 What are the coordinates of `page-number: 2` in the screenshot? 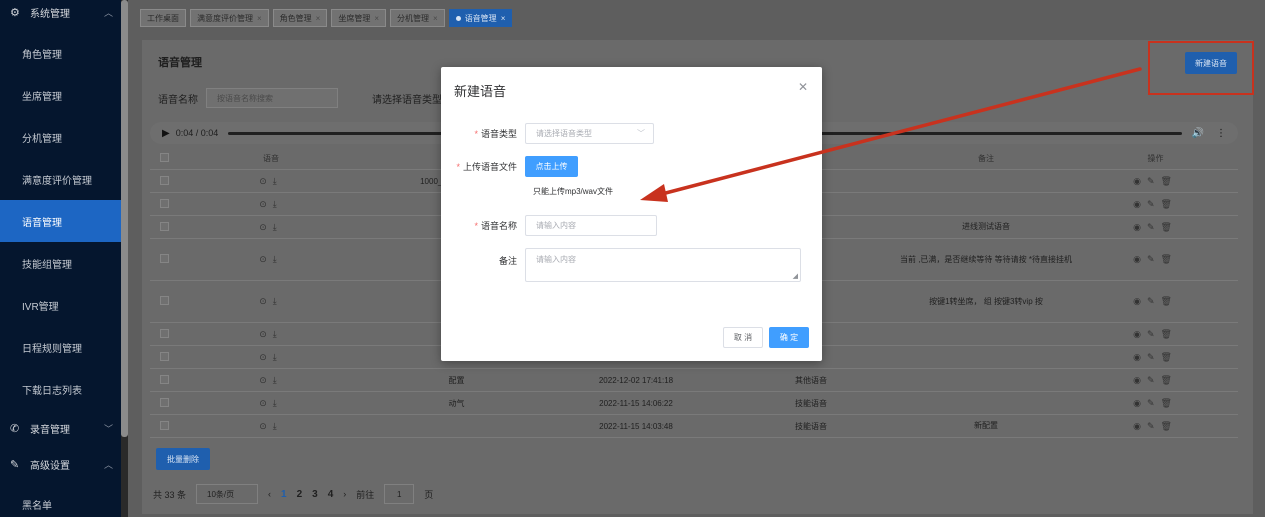 It's located at (300, 494).